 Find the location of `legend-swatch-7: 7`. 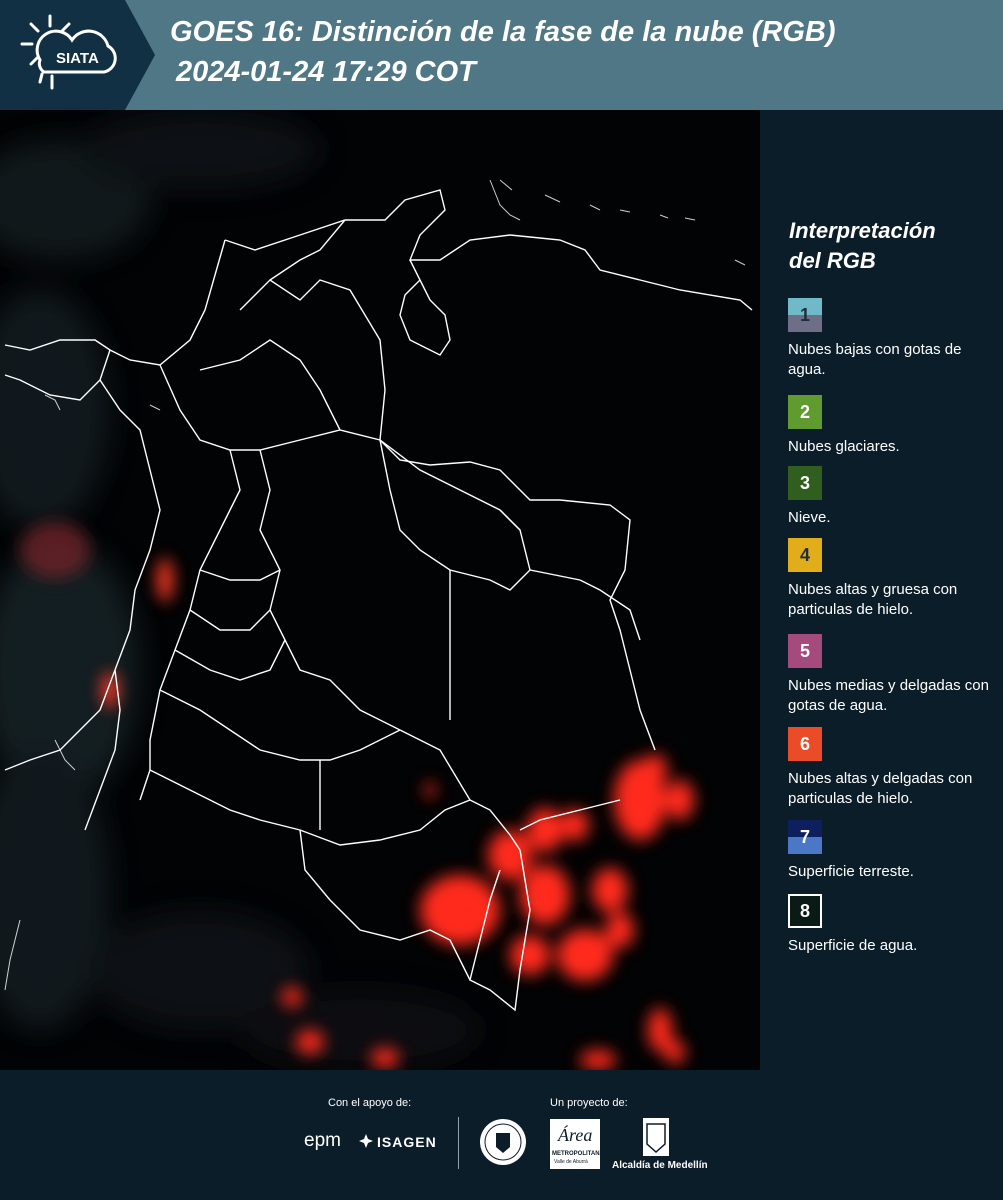

legend-swatch-7: 7 is located at coordinates (805, 837).